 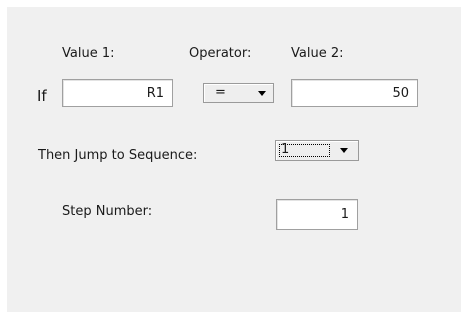 What do you see at coordinates (238, 93) in the screenshot?
I see `operator-dropdown: =` at bounding box center [238, 93].